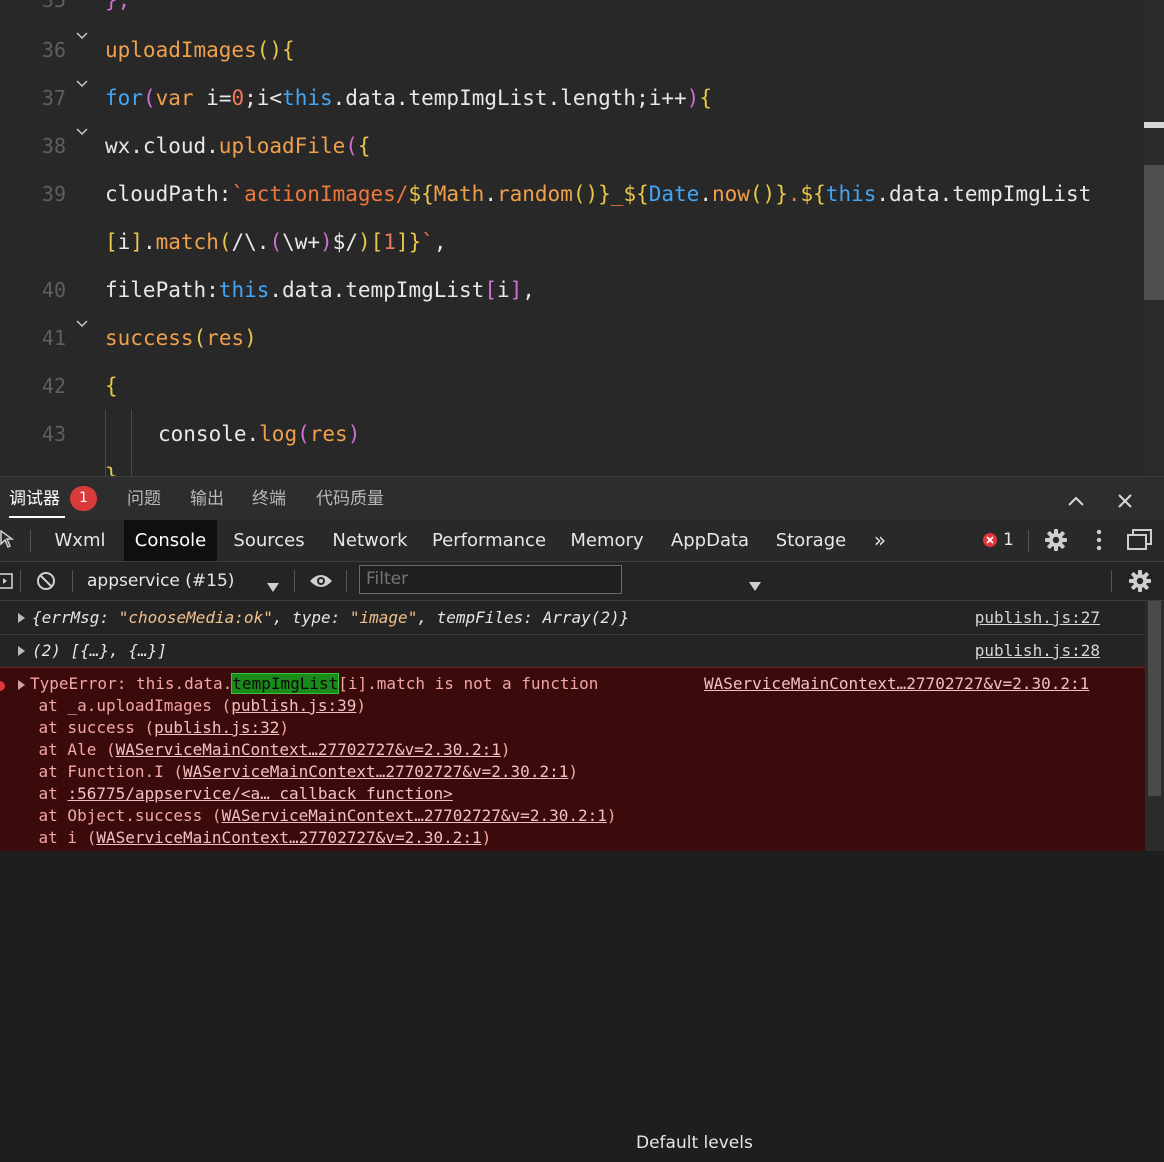 The height and width of the screenshot is (1162, 1164). I want to click on tab-code-quality: 代码质量, so click(350, 499).